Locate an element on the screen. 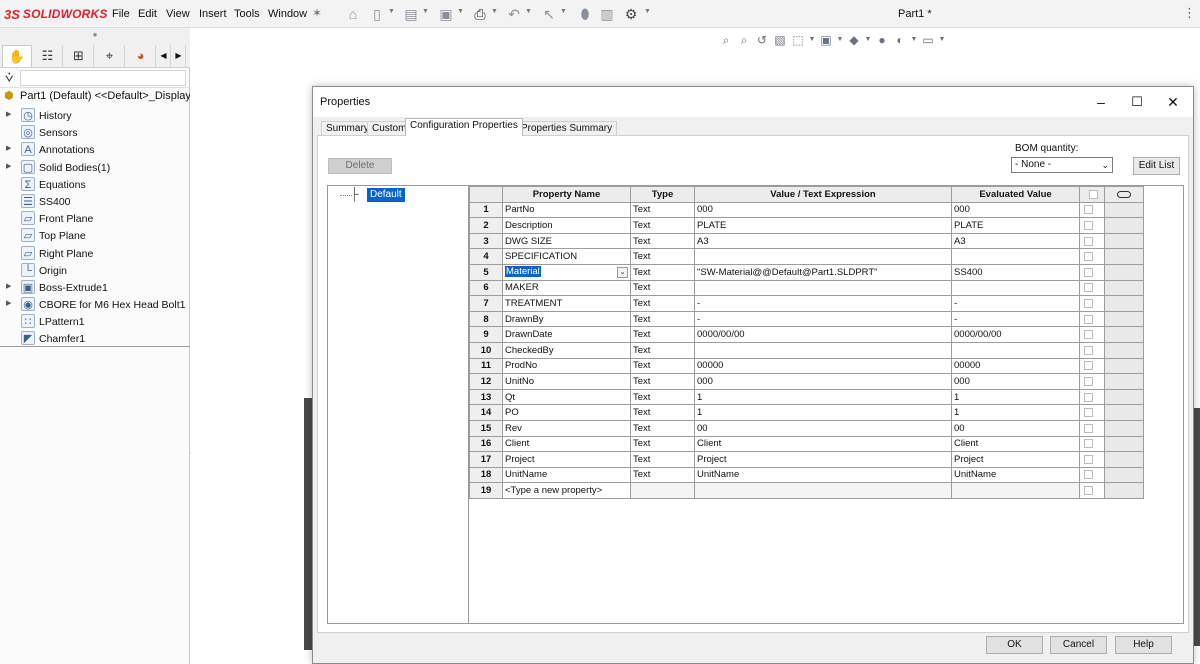 Image resolution: width=1200 pixels, height=664 pixels. file-properties-icon: ▥ is located at coordinates (607, 14).